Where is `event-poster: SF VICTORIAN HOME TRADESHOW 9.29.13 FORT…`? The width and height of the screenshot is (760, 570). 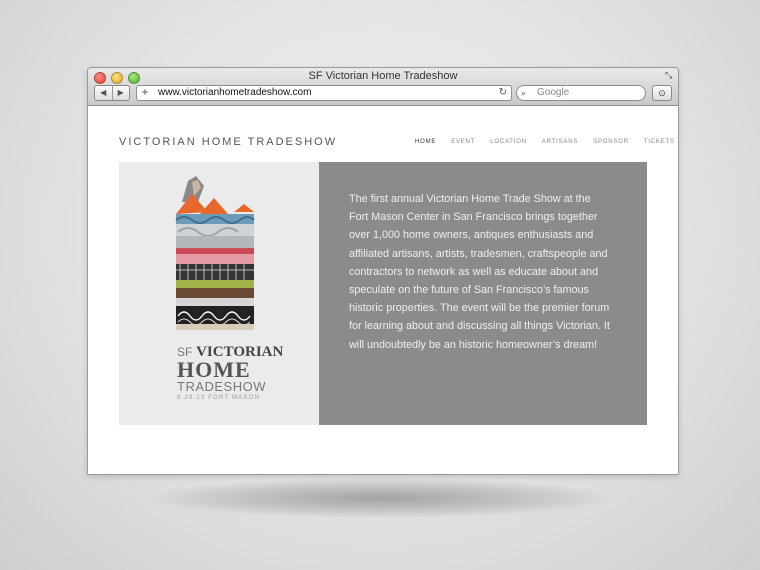 event-poster: SF VICTORIAN HOME TRADESHOW 9.29.13 FORT… is located at coordinates (219, 293).